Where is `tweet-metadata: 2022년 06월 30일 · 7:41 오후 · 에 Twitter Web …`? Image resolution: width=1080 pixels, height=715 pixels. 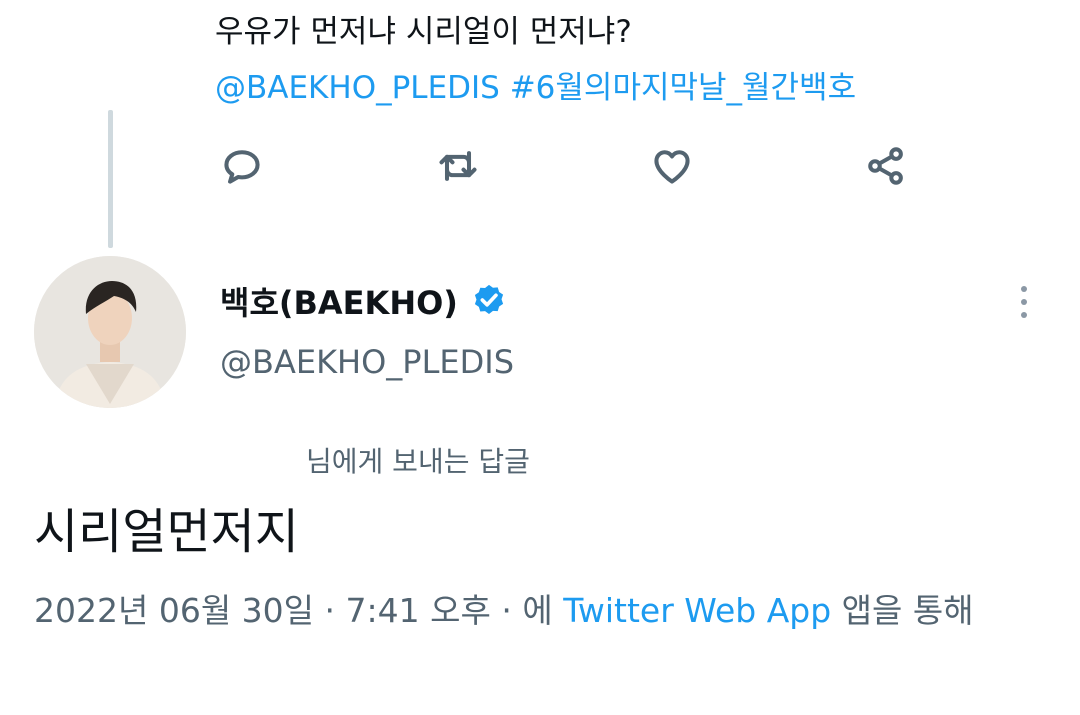 tweet-metadata: 2022년 06월 30일 · 7:41 오후 · 에 Twitter Web … is located at coordinates (539, 611).